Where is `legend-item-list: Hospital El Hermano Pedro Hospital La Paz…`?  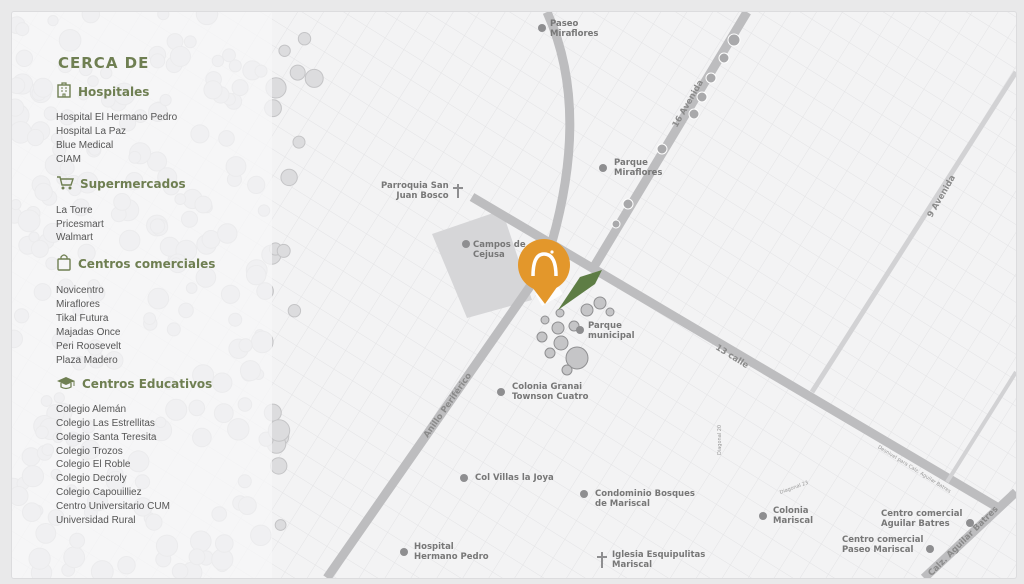 legend-item-list: Hospital El Hermano Pedro Hospital La Paz… is located at coordinates (161, 139).